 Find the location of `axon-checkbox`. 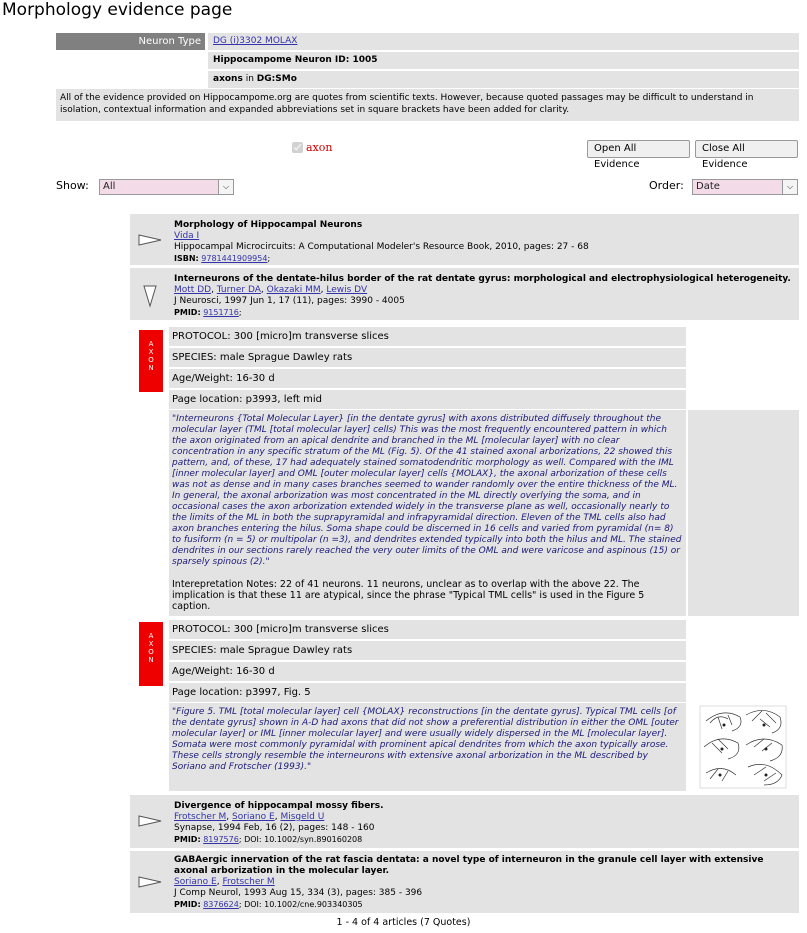

axon-checkbox is located at coordinates (297, 147).